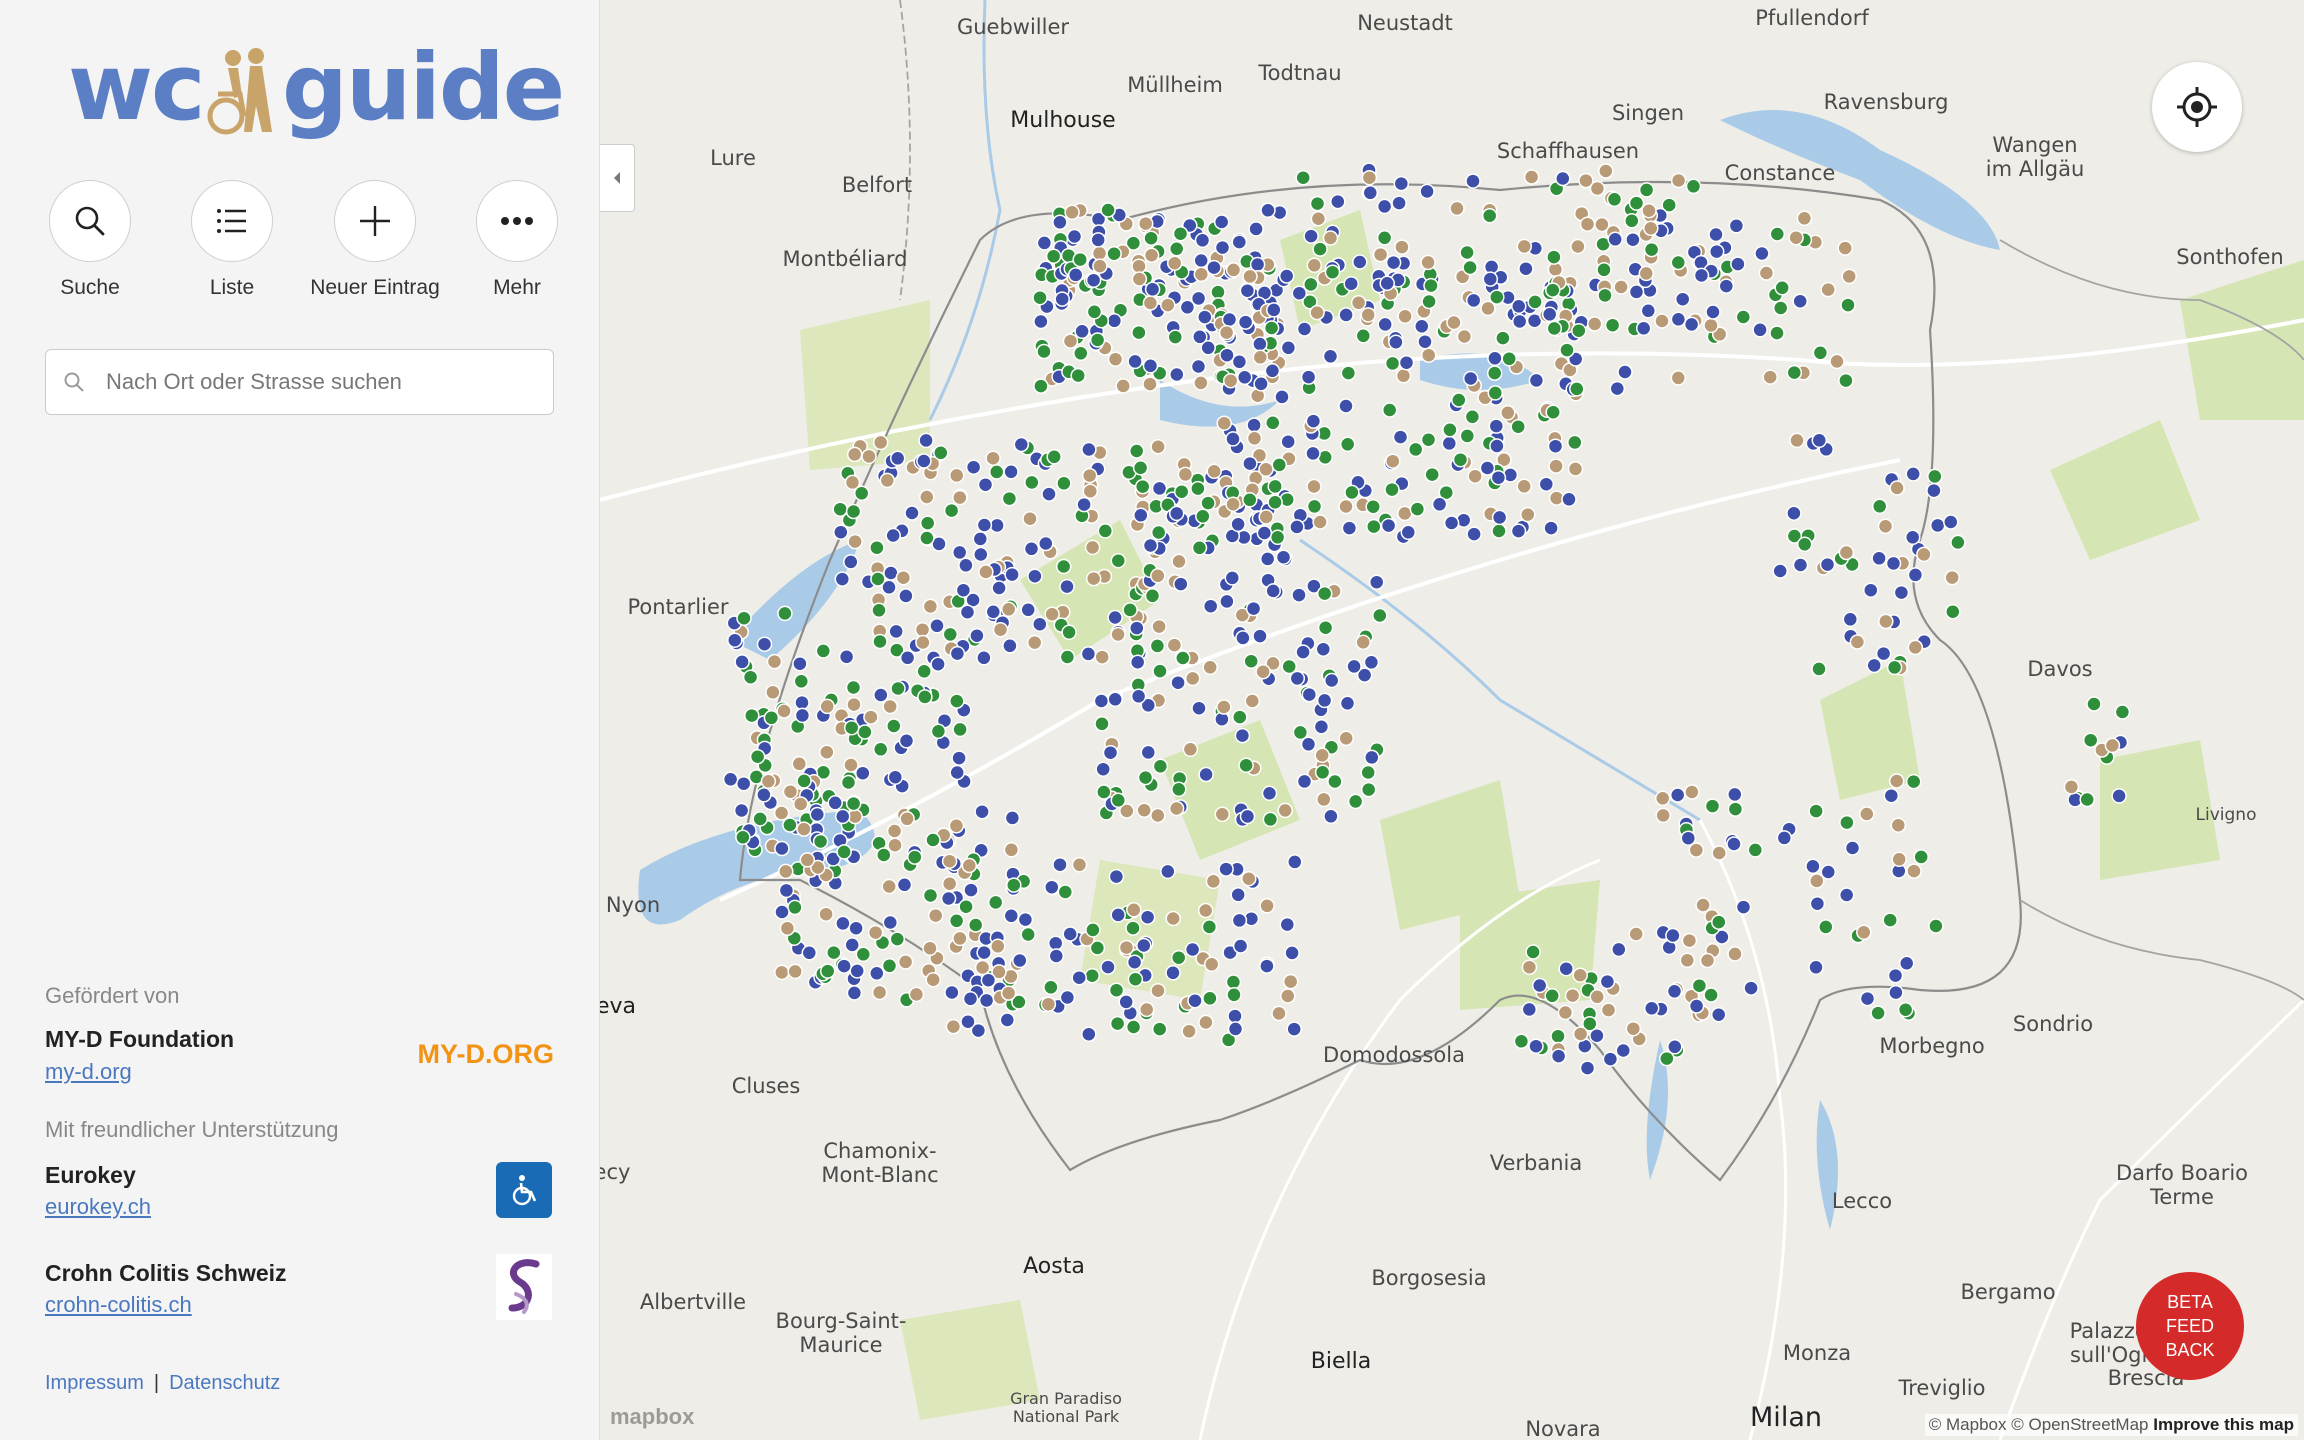  I want to click on impressum-link: Impressum, so click(94, 1383).